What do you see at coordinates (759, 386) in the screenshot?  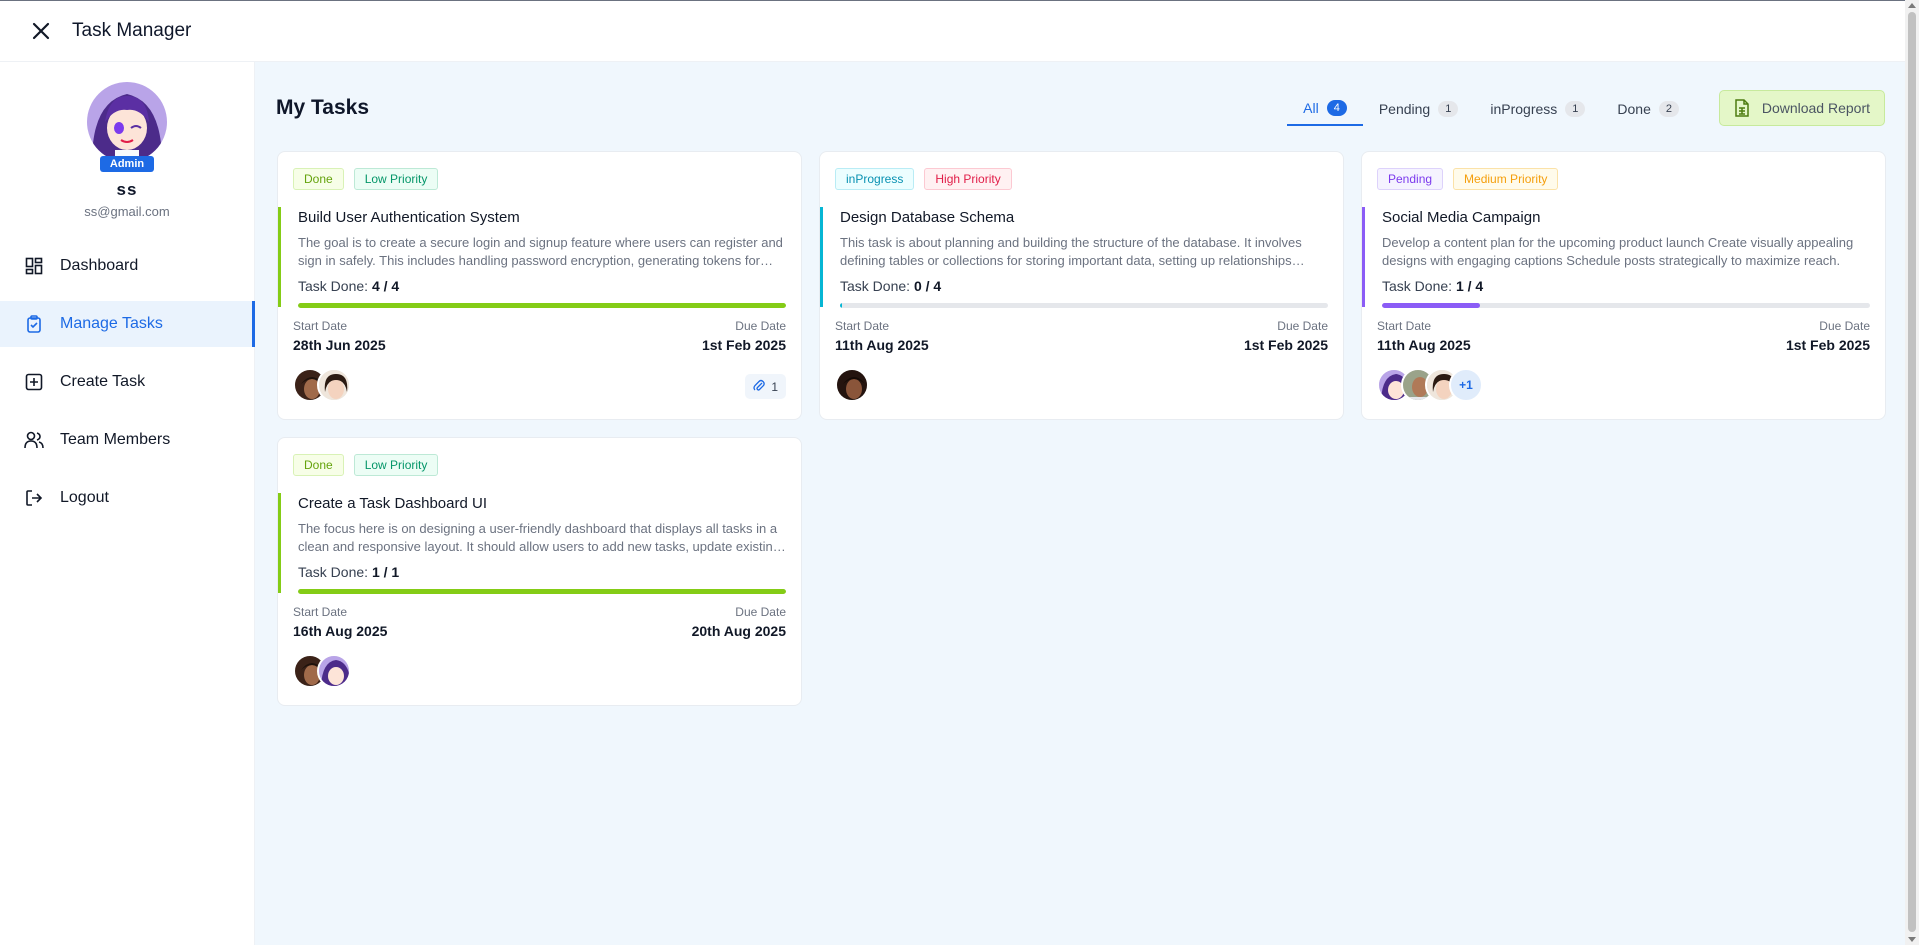 I see `paperclip-icon` at bounding box center [759, 386].